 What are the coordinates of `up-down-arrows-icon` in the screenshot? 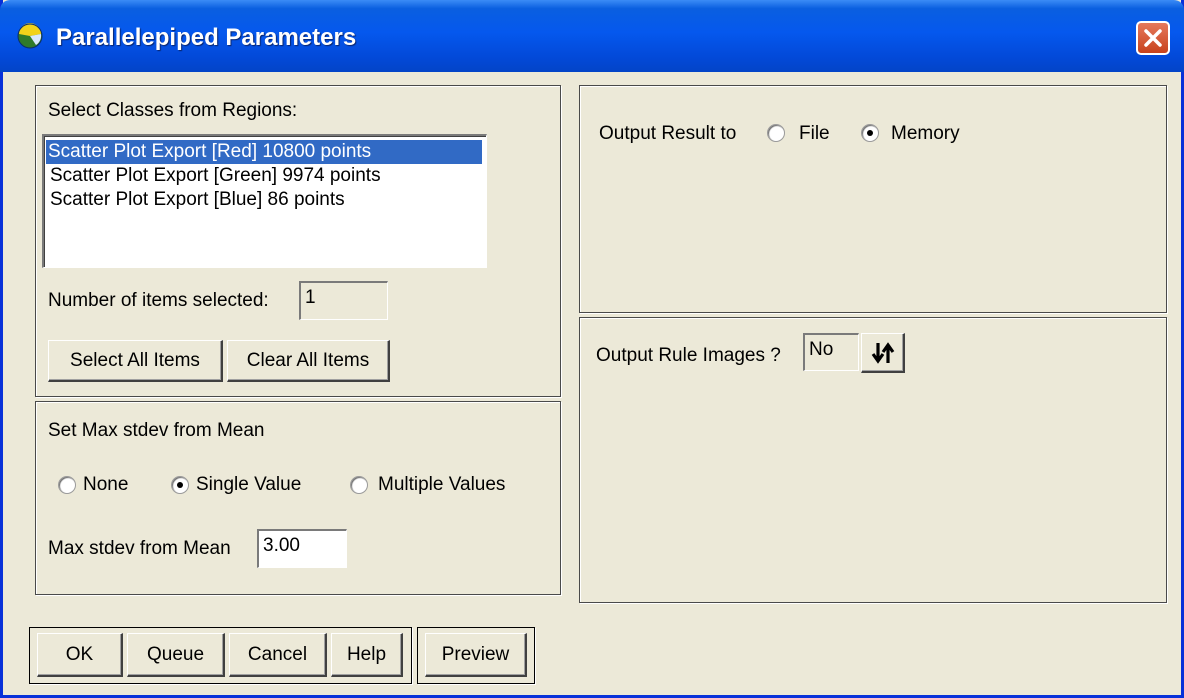 It's located at (883, 353).